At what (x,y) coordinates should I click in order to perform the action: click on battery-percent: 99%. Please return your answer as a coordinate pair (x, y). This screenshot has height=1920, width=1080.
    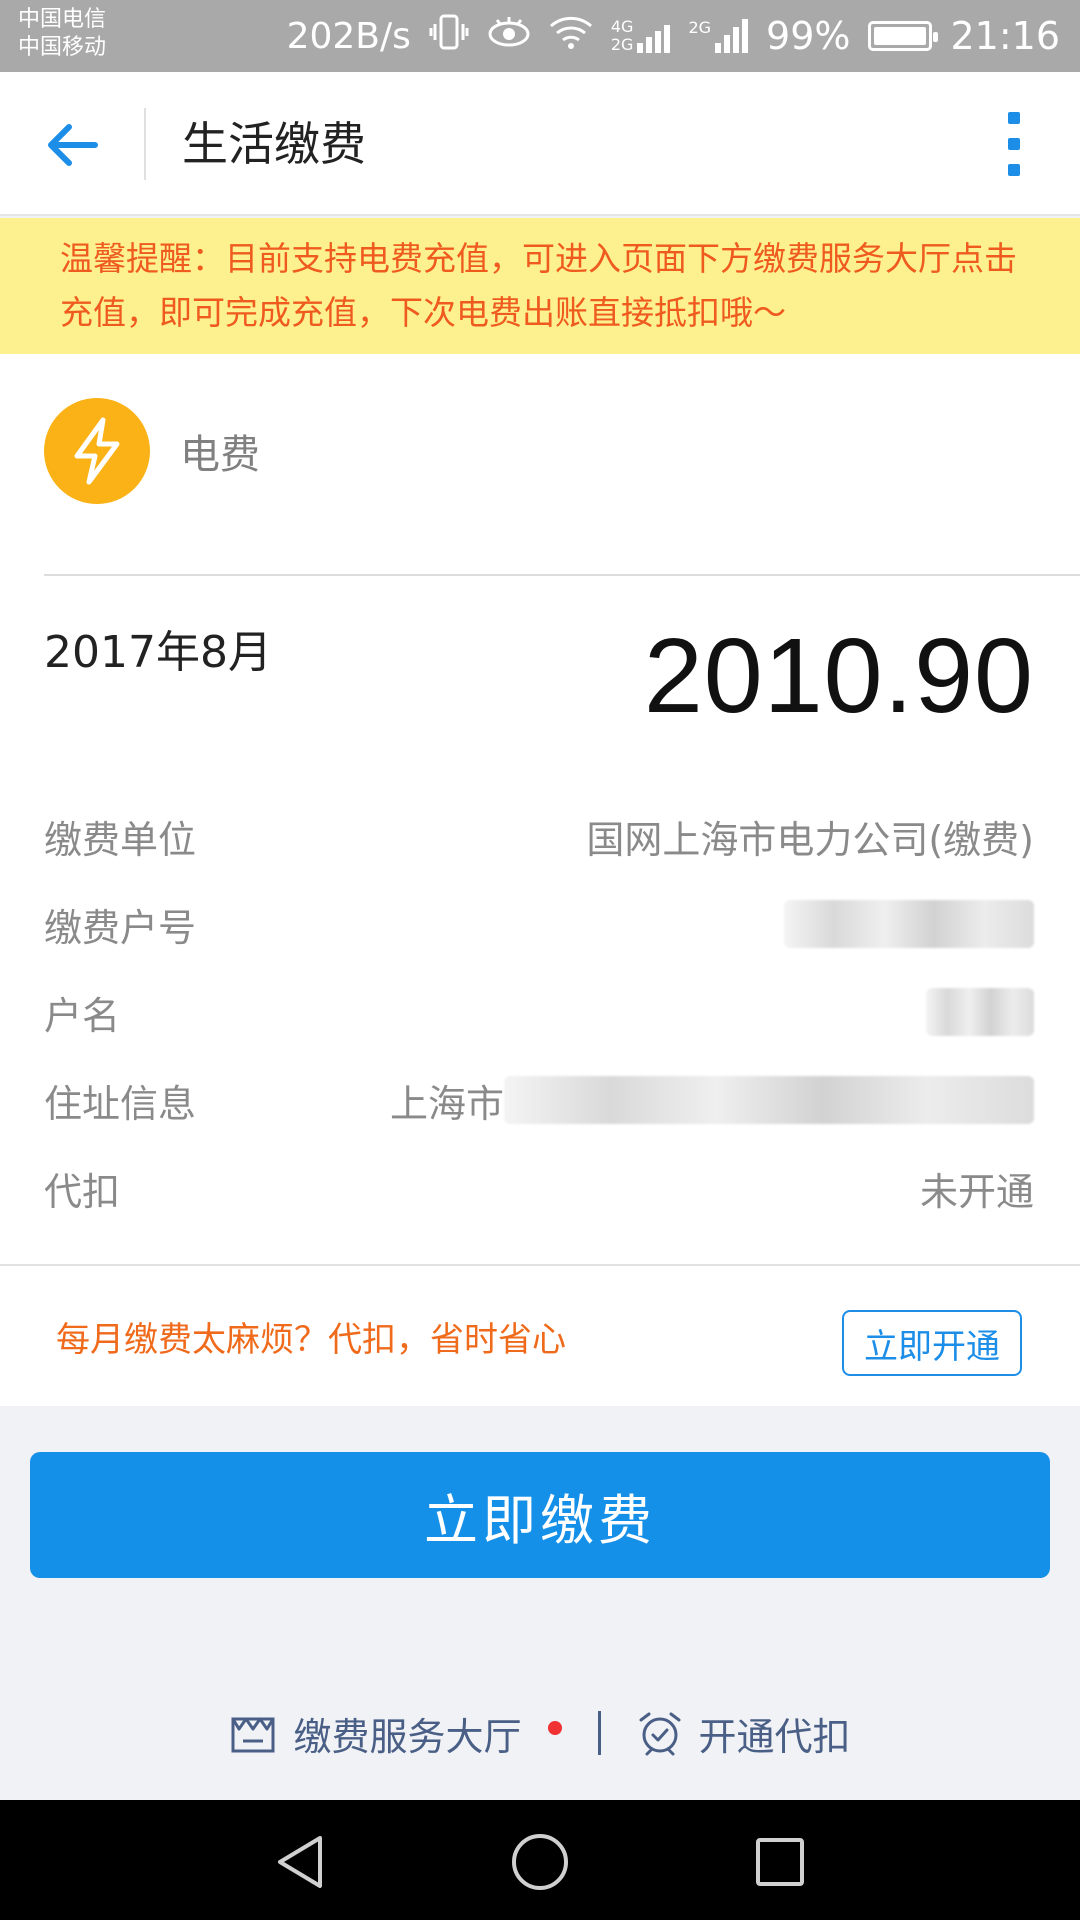
    Looking at the image, I should click on (808, 36).